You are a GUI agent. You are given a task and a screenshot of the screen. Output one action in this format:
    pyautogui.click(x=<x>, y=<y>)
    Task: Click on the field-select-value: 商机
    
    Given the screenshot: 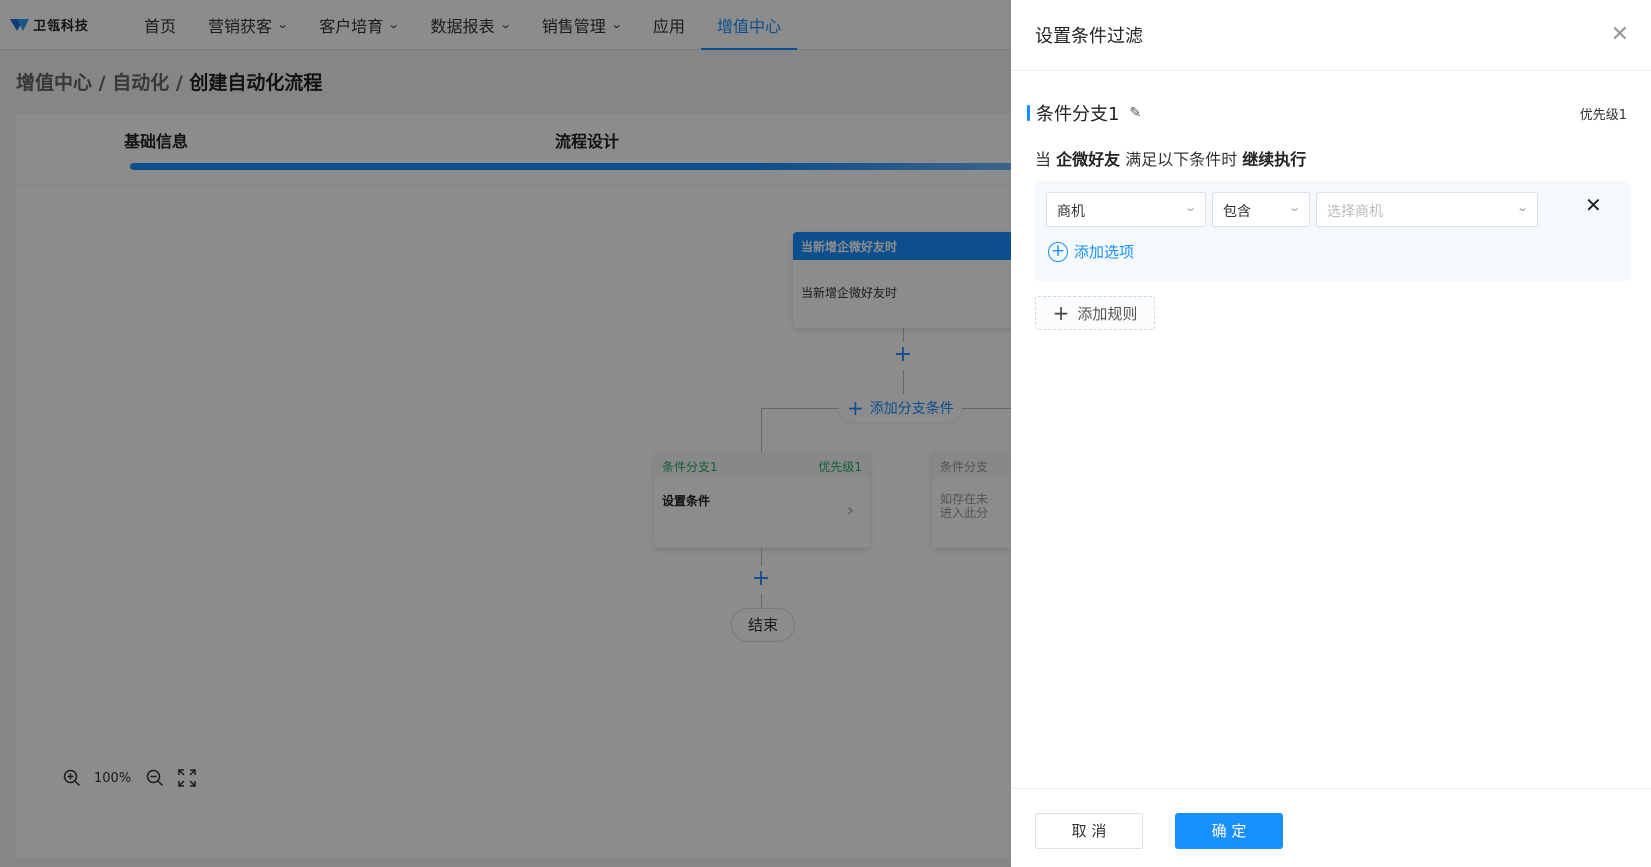 What is the action you would take?
    pyautogui.click(x=1071, y=212)
    